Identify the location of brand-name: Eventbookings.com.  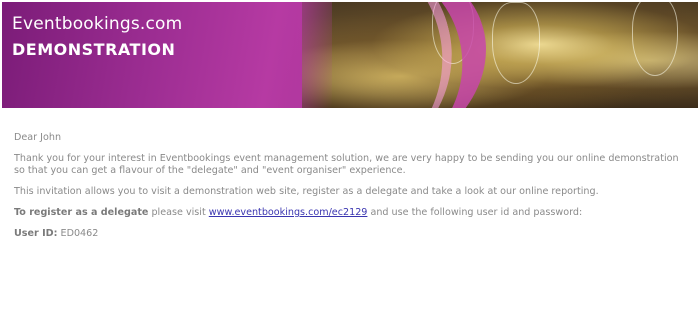
(97, 24).